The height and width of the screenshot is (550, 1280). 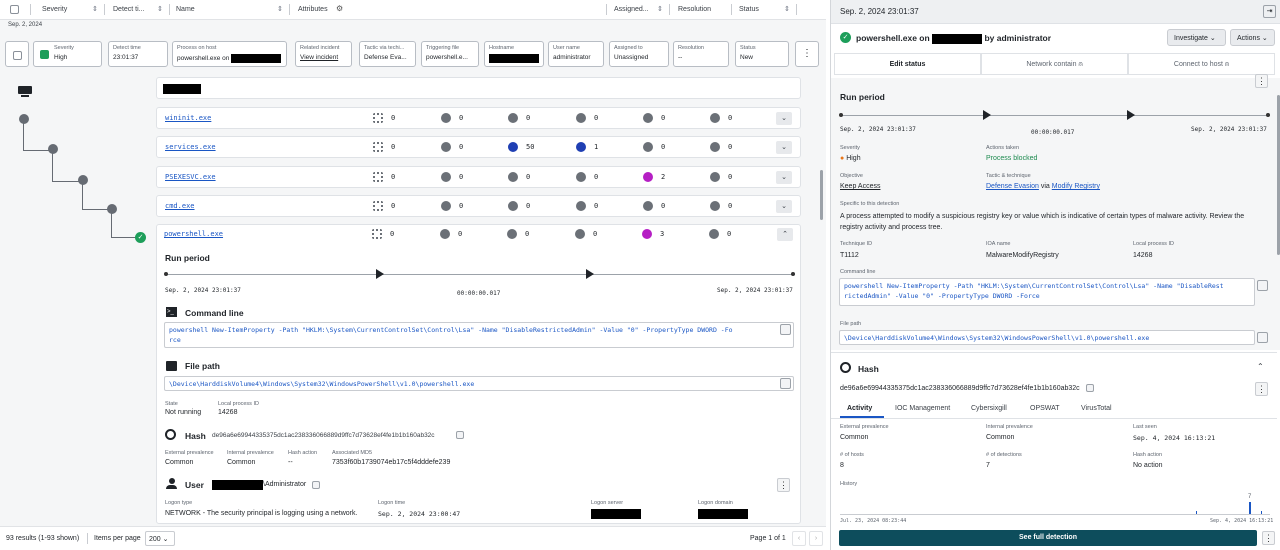 What do you see at coordinates (190, 177) in the screenshot?
I see `process-name-link: PSEXESVC.exe` at bounding box center [190, 177].